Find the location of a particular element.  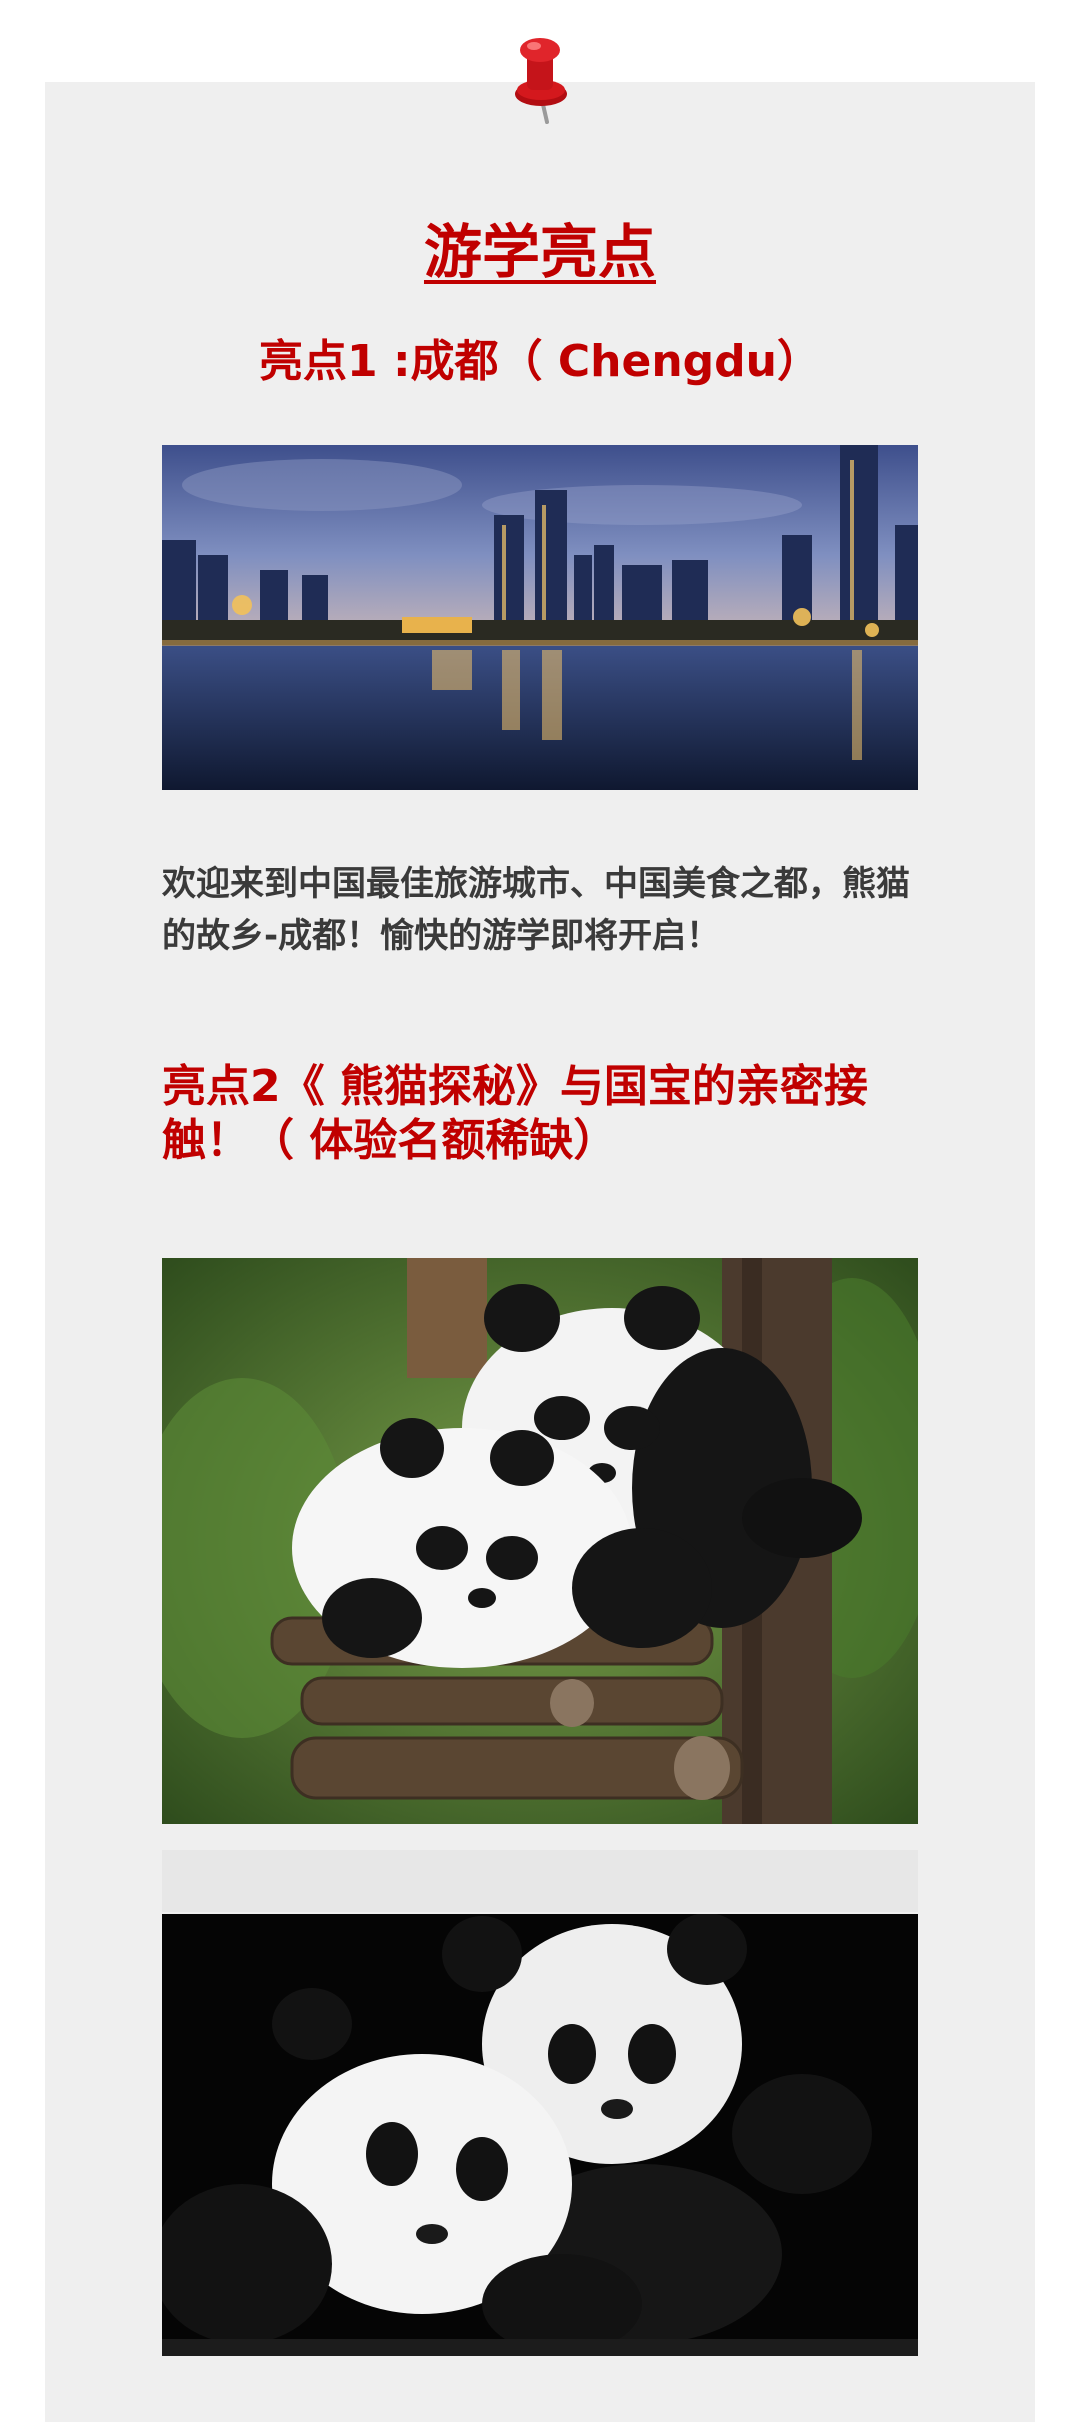

highlight1-description: 欢迎来到中国最佳旅游城市、中国美食之都，熊猫的故乡-成都！愉快的游学即将开启！ is located at coordinates (536, 910).